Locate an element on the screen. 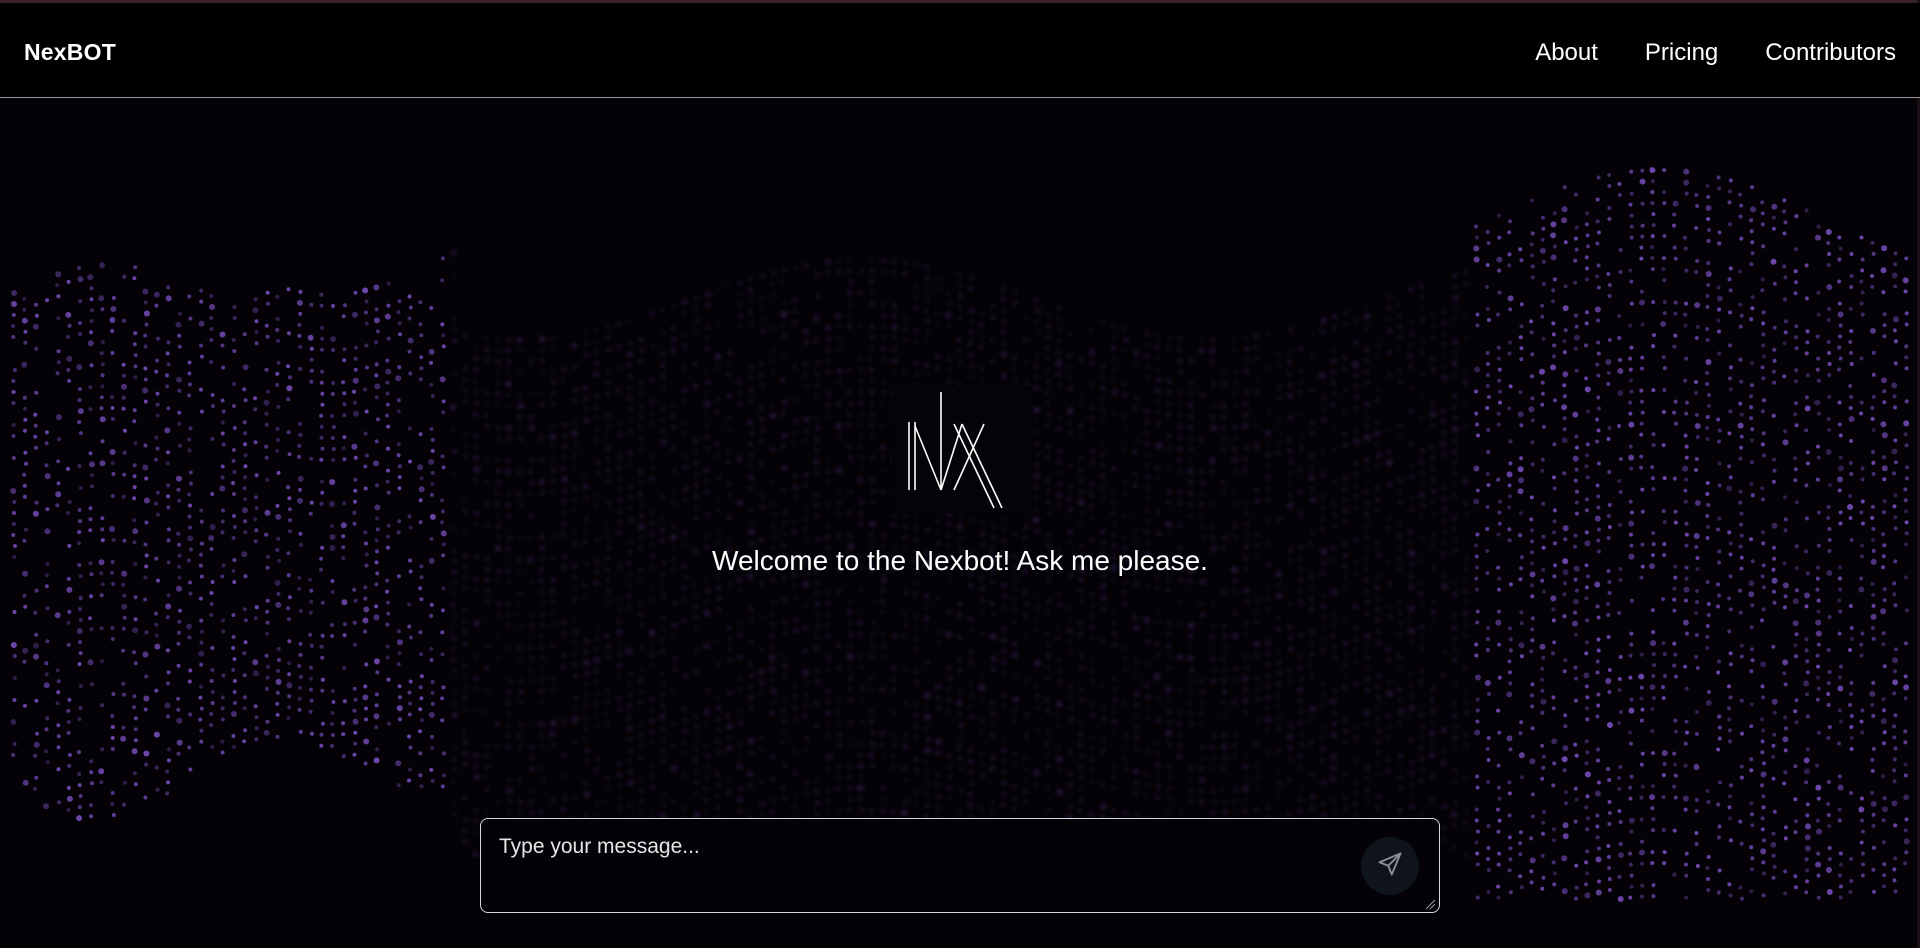 Image resolution: width=1920 pixels, height=948 pixels. resize-grip-icon is located at coordinates (1430, 903).